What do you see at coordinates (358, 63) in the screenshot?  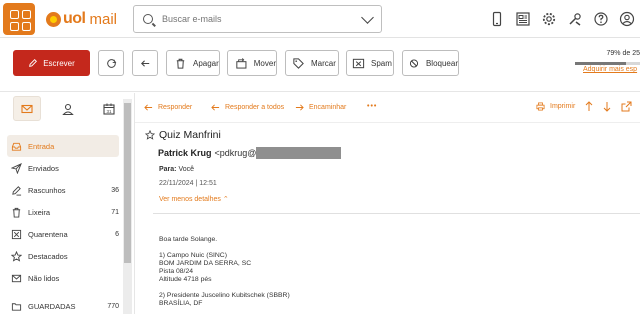 I see `spam-icon` at bounding box center [358, 63].